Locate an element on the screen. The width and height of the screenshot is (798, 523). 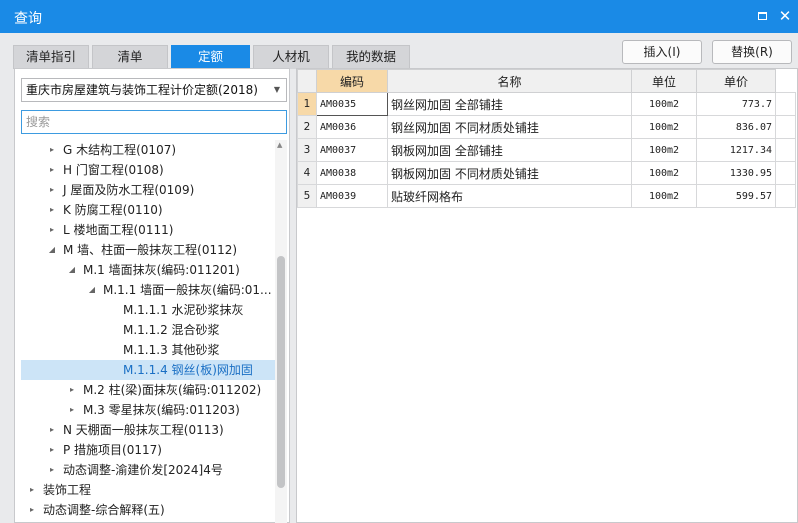
tab-labor-material-machine: 人材机 is located at coordinates (291, 57).